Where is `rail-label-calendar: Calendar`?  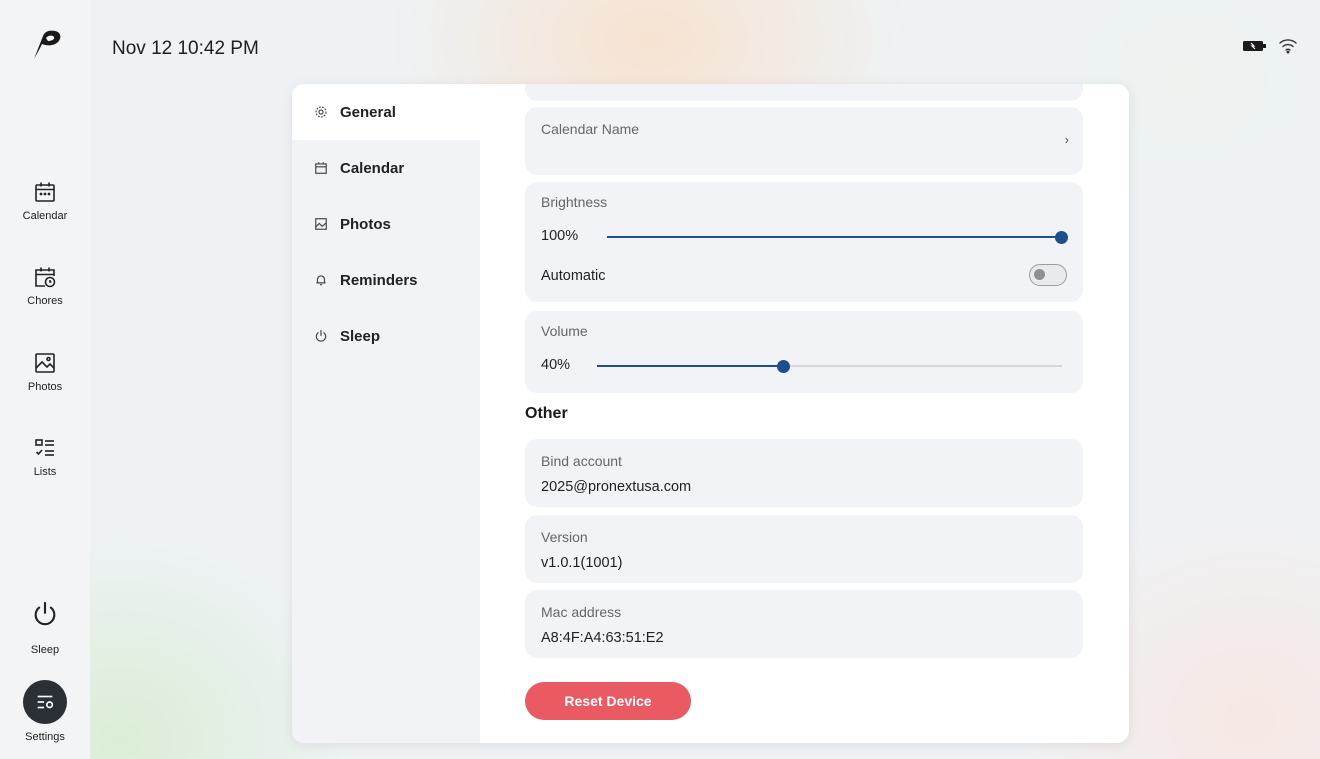 rail-label-calendar: Calendar is located at coordinates (45, 216).